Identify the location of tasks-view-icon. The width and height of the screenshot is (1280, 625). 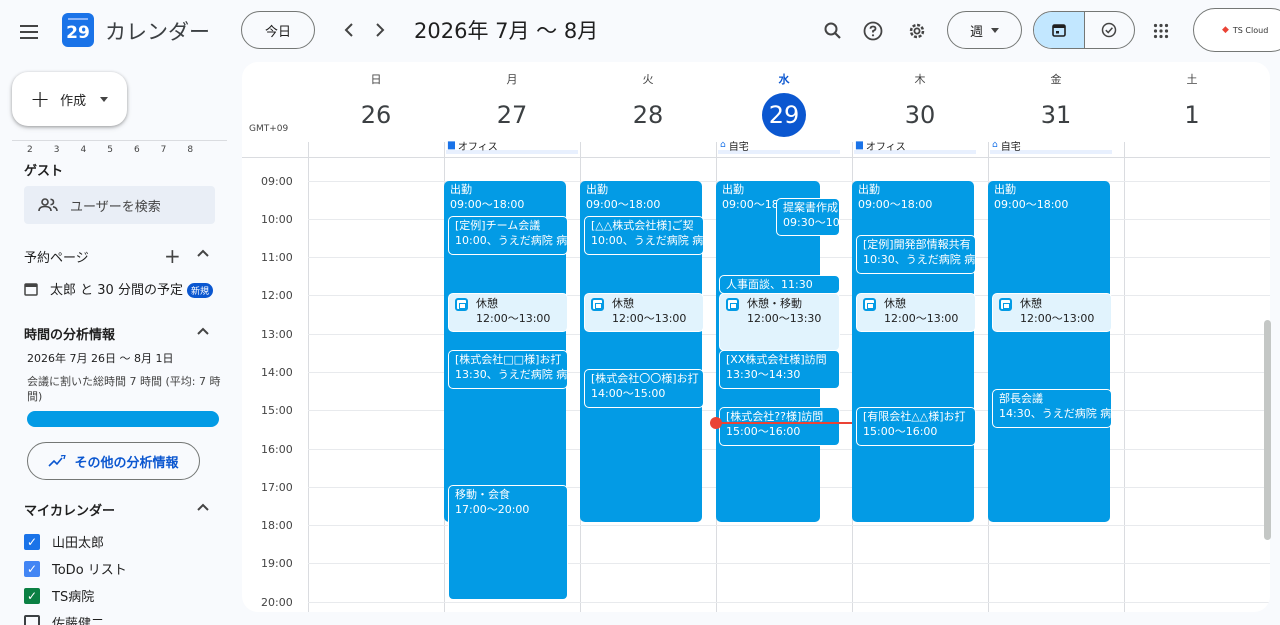
(1109, 30).